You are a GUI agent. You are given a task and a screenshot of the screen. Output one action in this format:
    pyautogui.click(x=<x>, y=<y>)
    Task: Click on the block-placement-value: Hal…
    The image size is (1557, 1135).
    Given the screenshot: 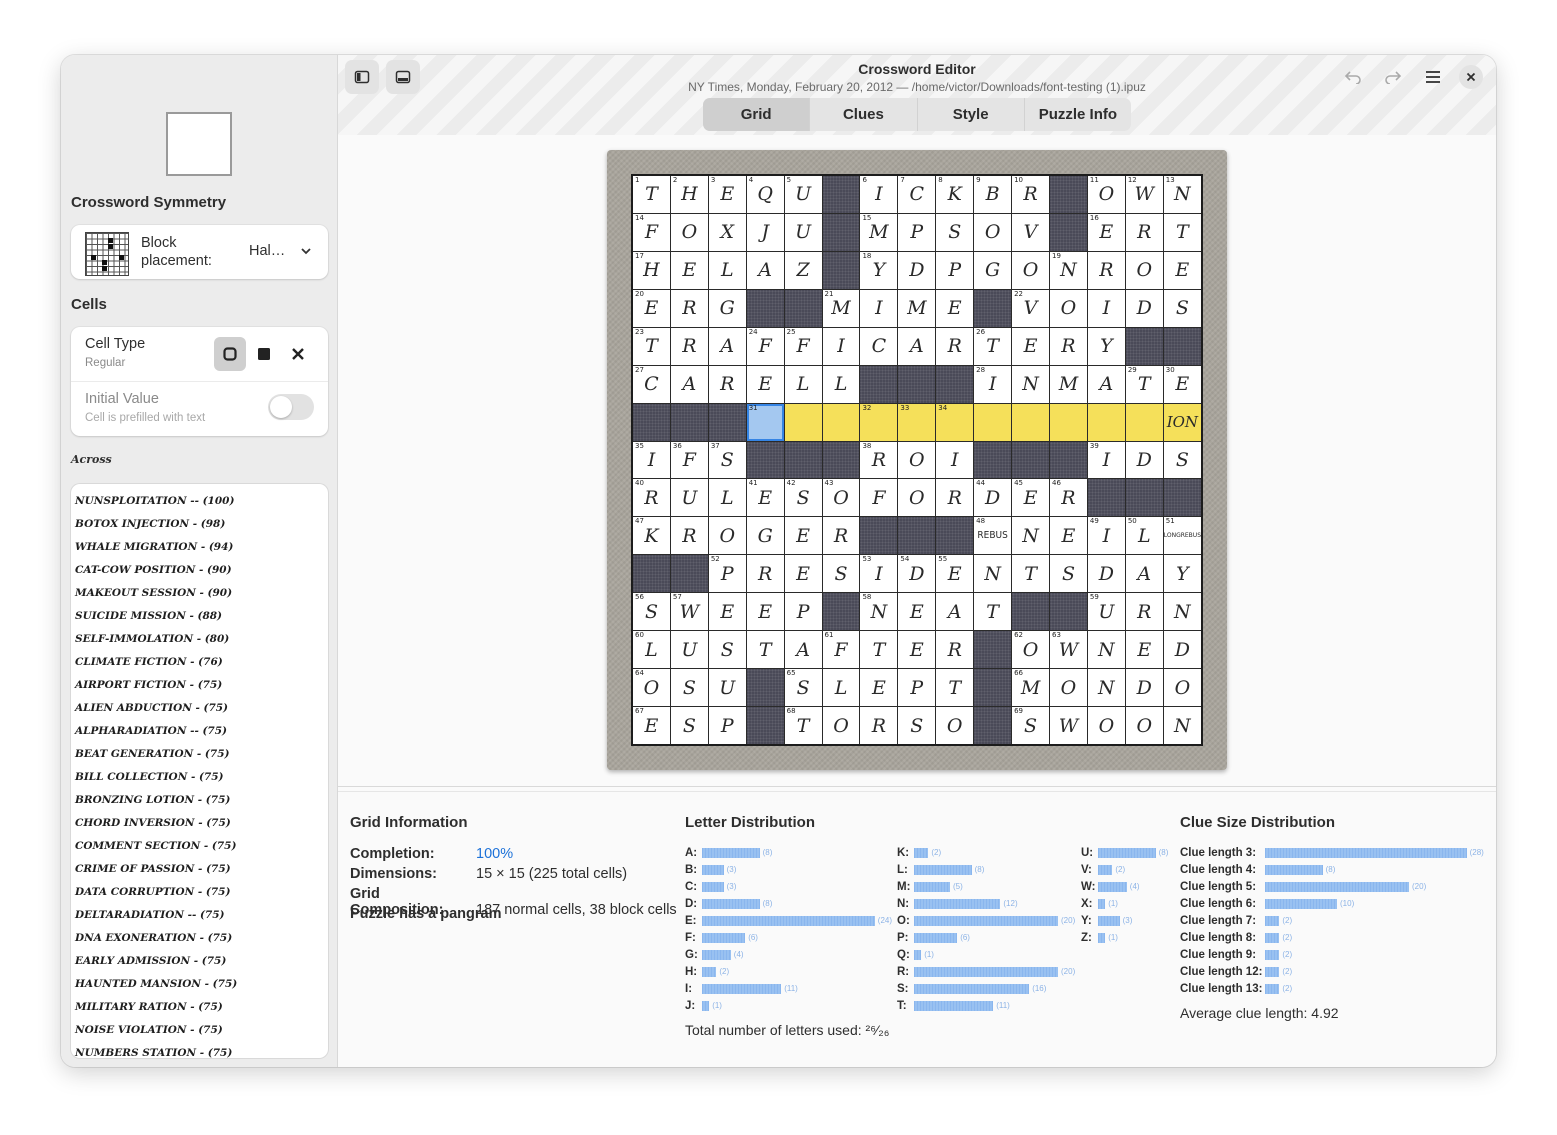 What is the action you would take?
    pyautogui.click(x=267, y=251)
    